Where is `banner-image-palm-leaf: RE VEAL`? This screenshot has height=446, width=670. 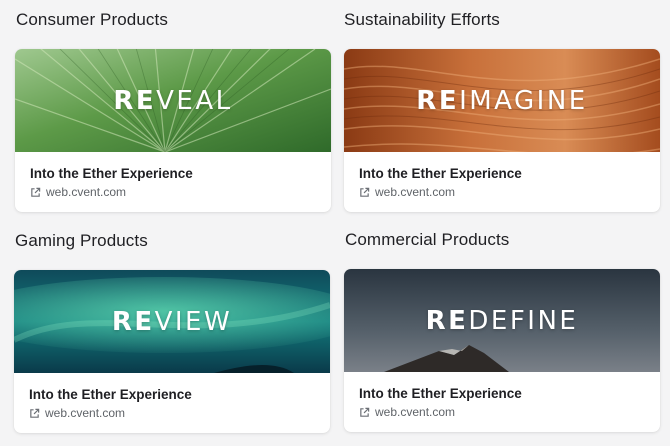
banner-image-palm-leaf: RE VEAL is located at coordinates (173, 100).